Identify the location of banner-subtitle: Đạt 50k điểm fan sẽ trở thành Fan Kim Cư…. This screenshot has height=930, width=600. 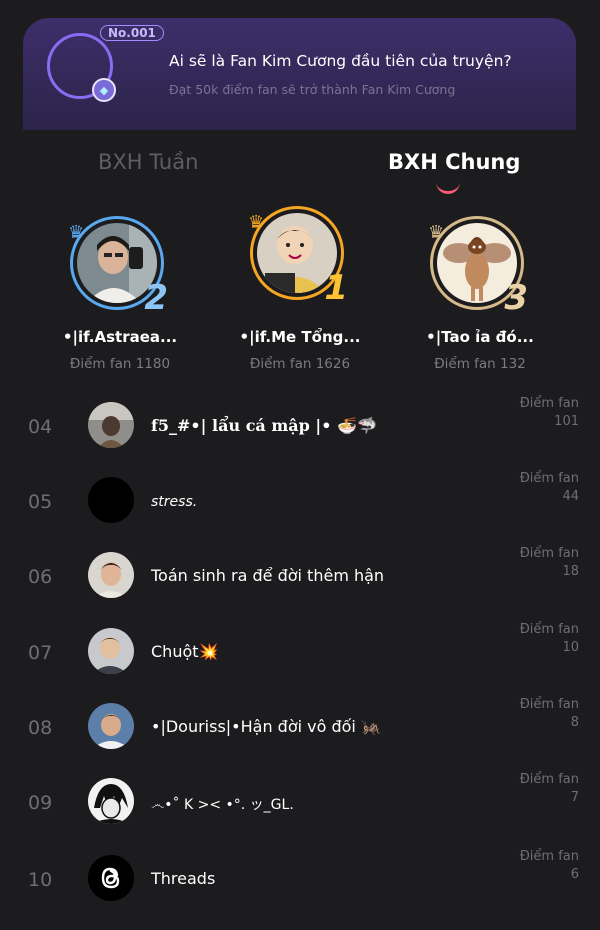
(312, 89).